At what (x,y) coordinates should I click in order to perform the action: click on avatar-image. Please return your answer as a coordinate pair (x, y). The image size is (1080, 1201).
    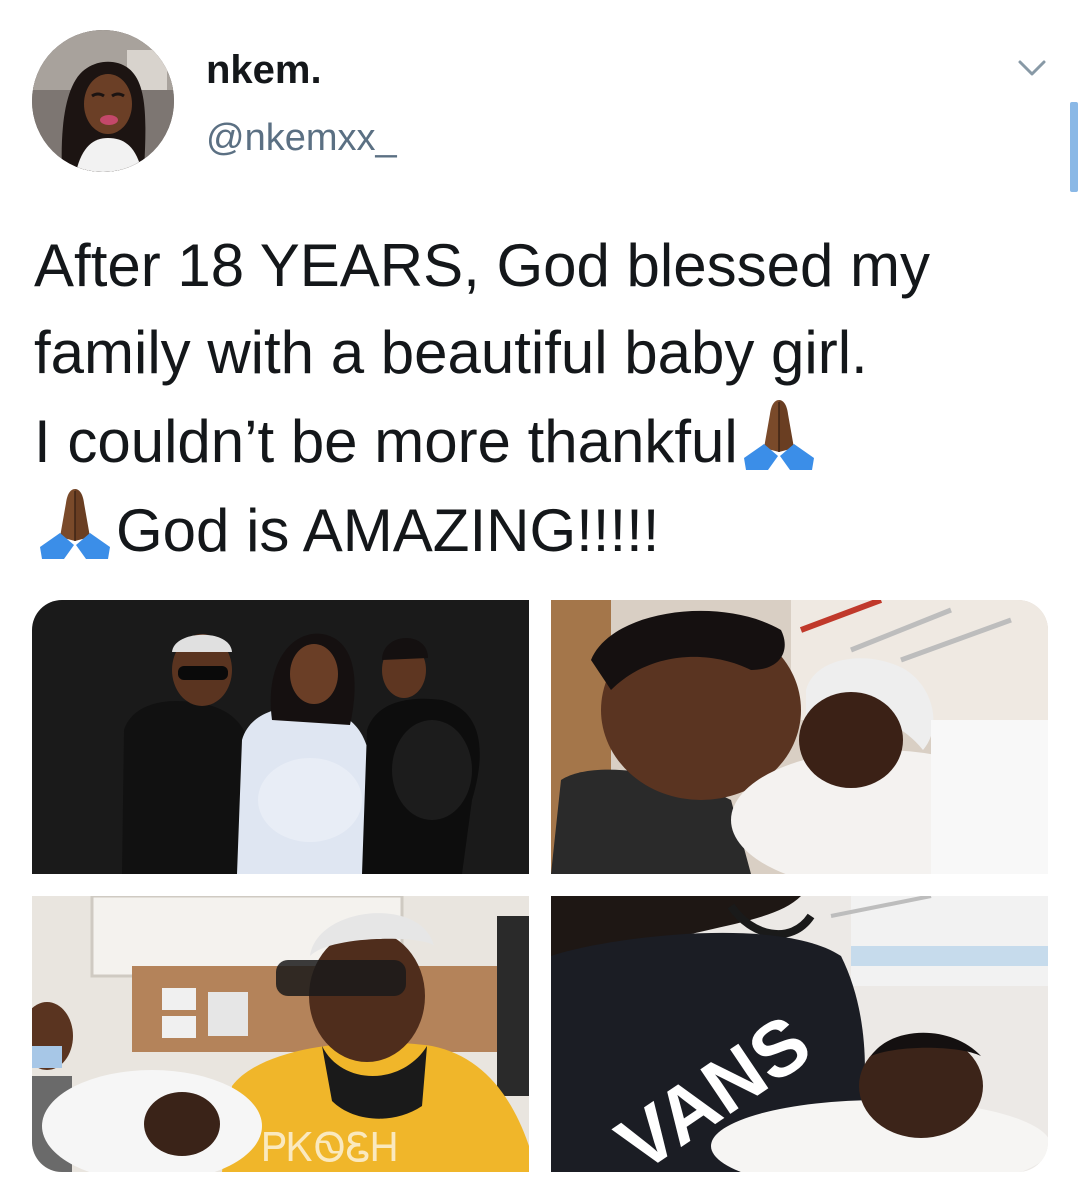
    Looking at the image, I should click on (103, 101).